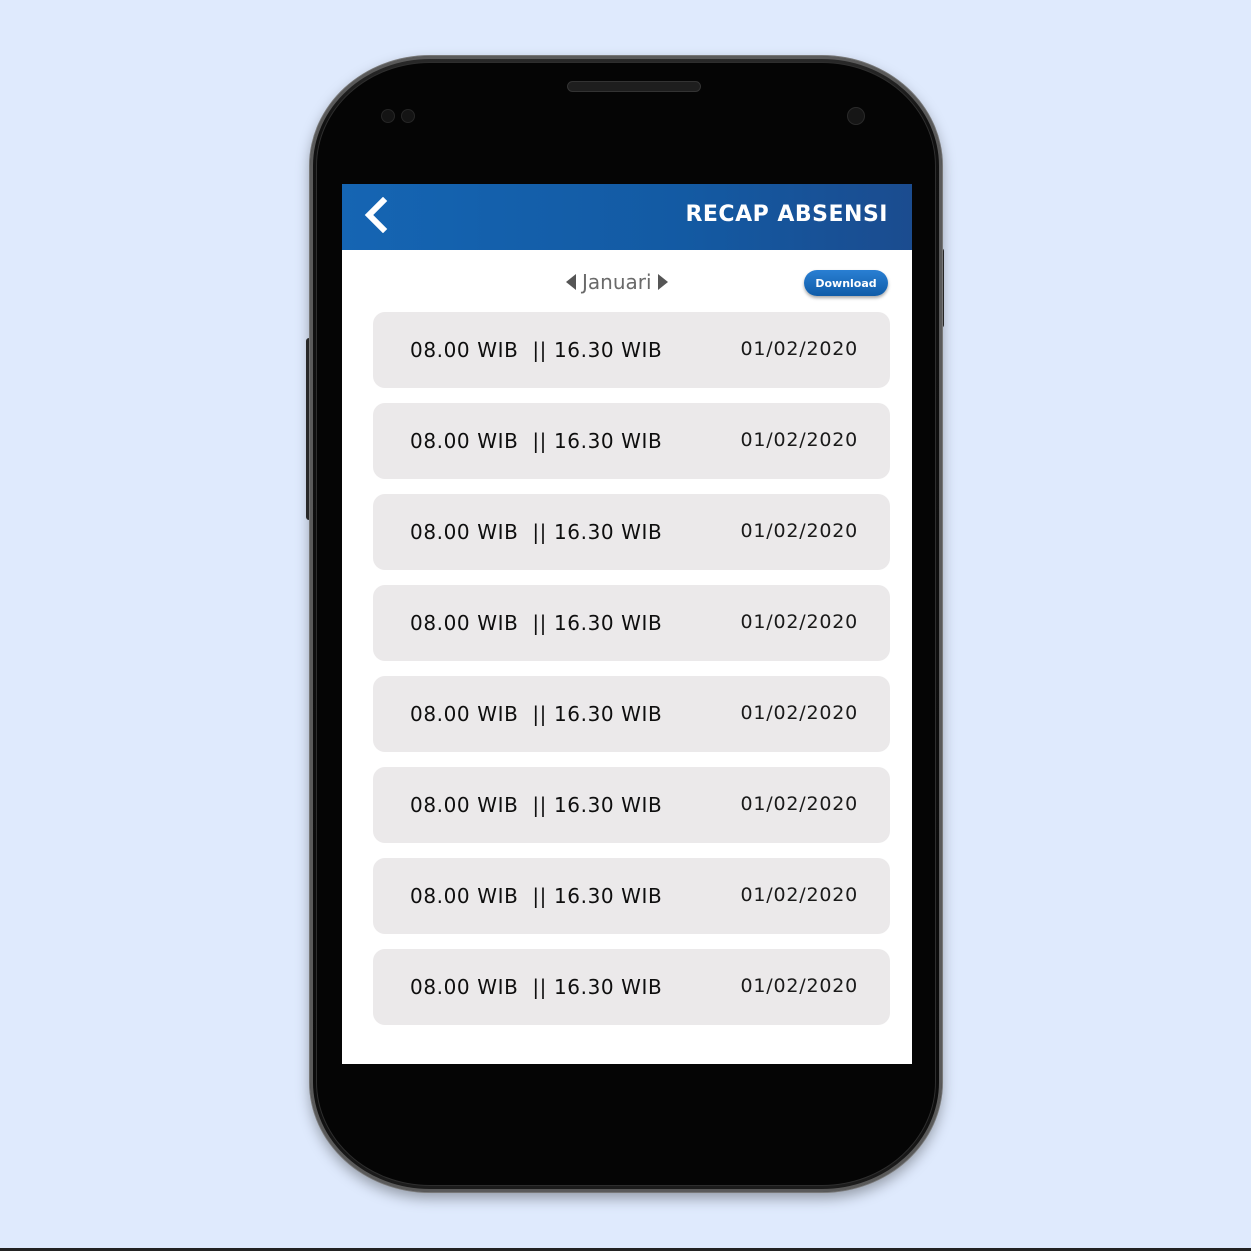  I want to click on phone-speaker, so click(634, 86).